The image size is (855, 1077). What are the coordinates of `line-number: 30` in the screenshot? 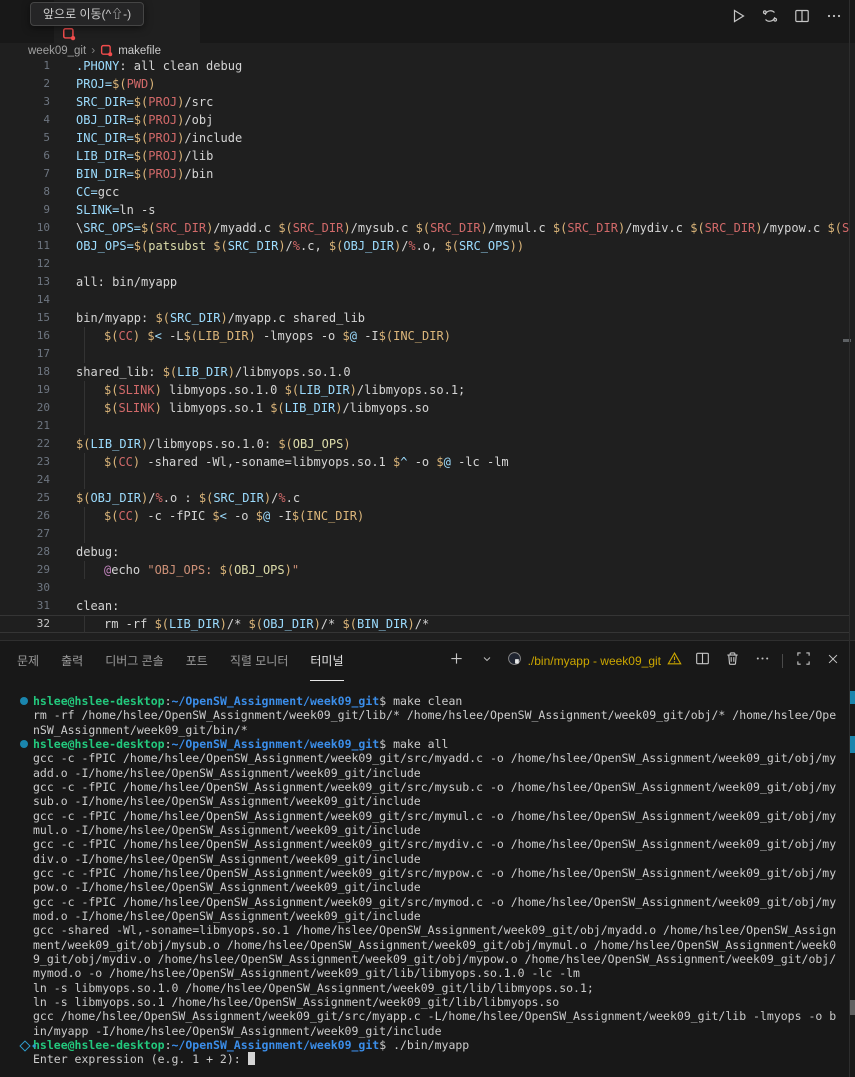 It's located at (43, 587).